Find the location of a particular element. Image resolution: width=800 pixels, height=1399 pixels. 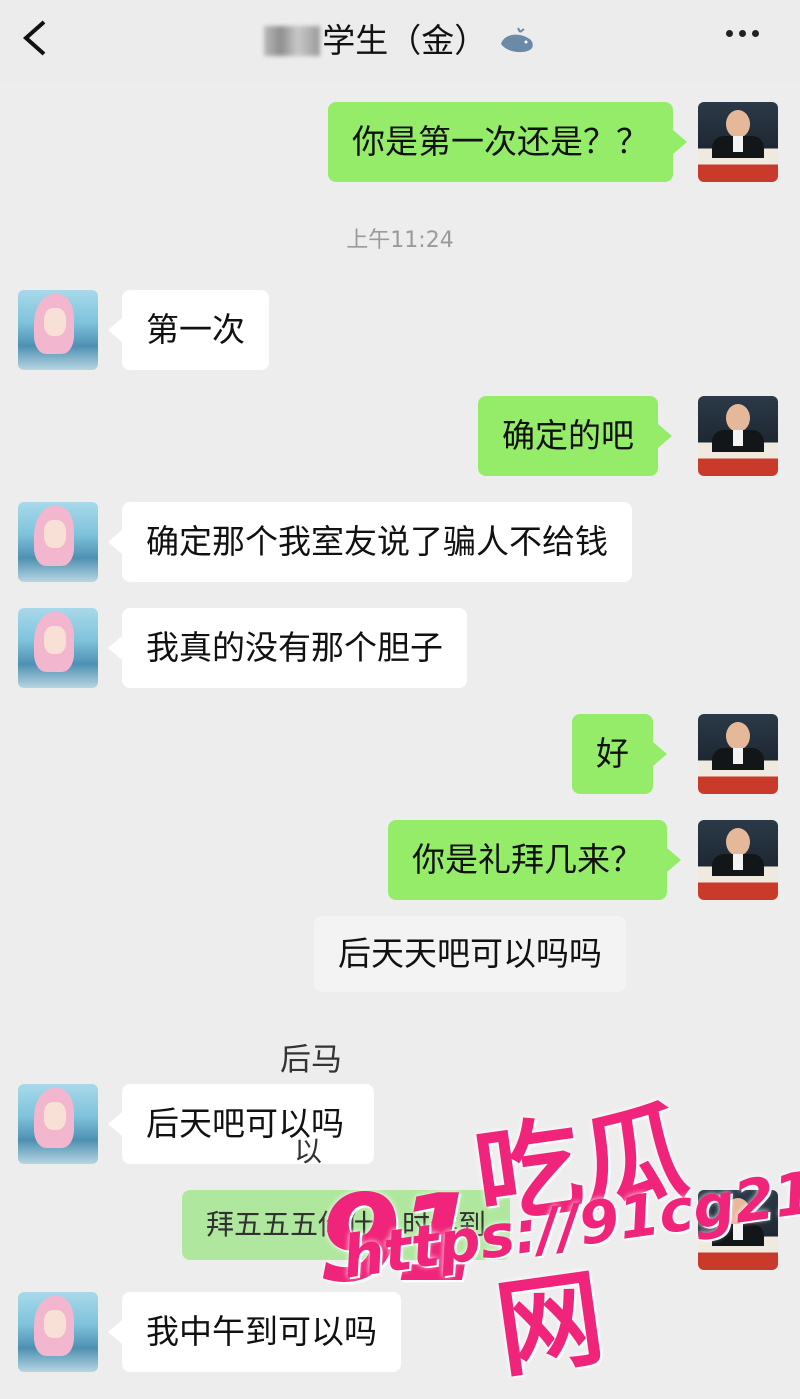

ghost-text: 后马 is located at coordinates (311, 1060).